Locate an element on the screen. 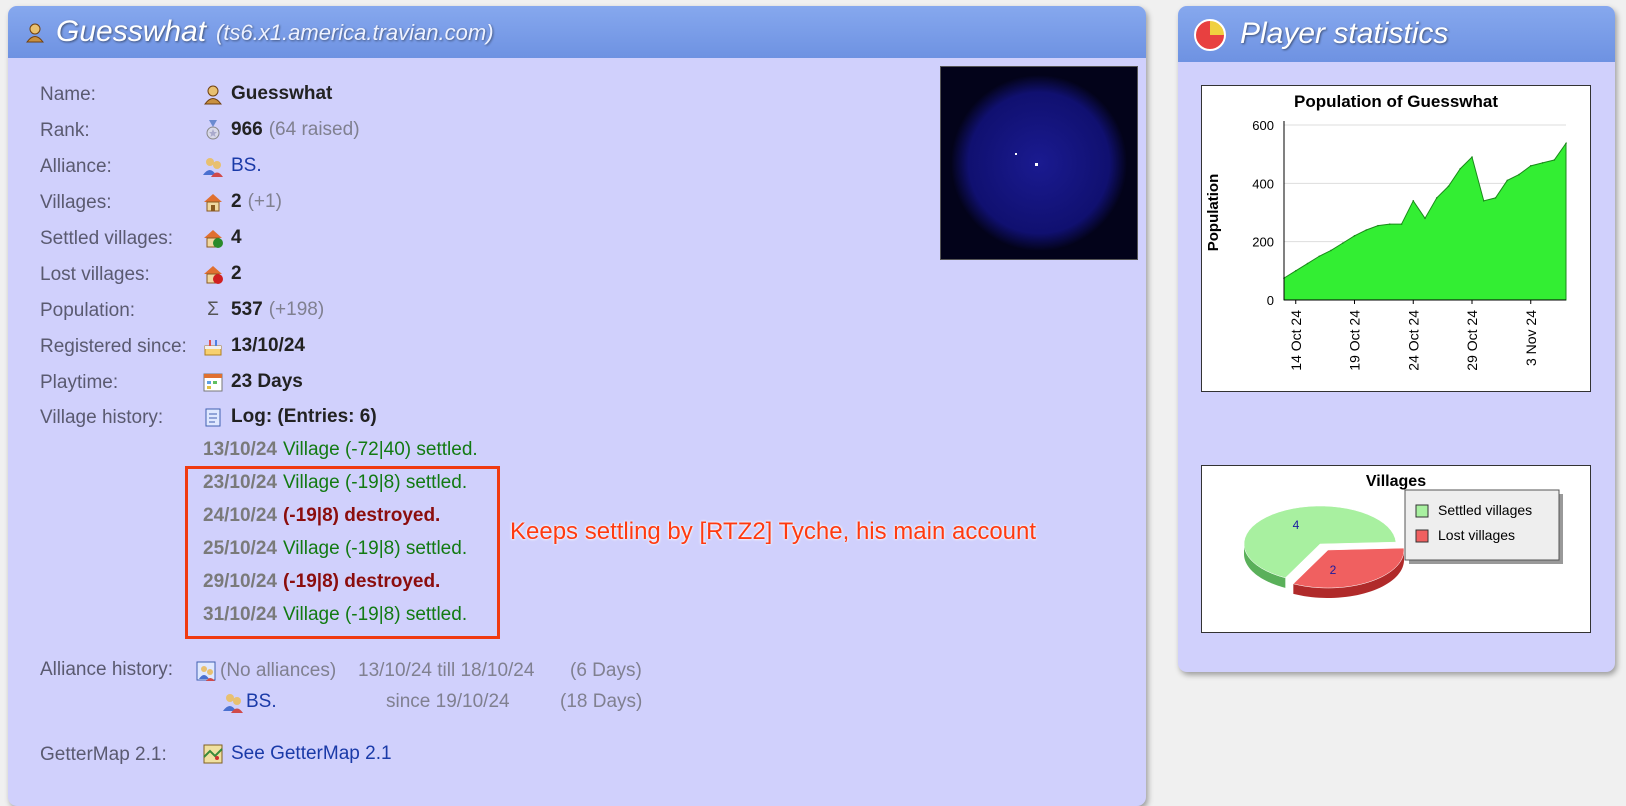  label-population: Population: is located at coordinates (88, 310).